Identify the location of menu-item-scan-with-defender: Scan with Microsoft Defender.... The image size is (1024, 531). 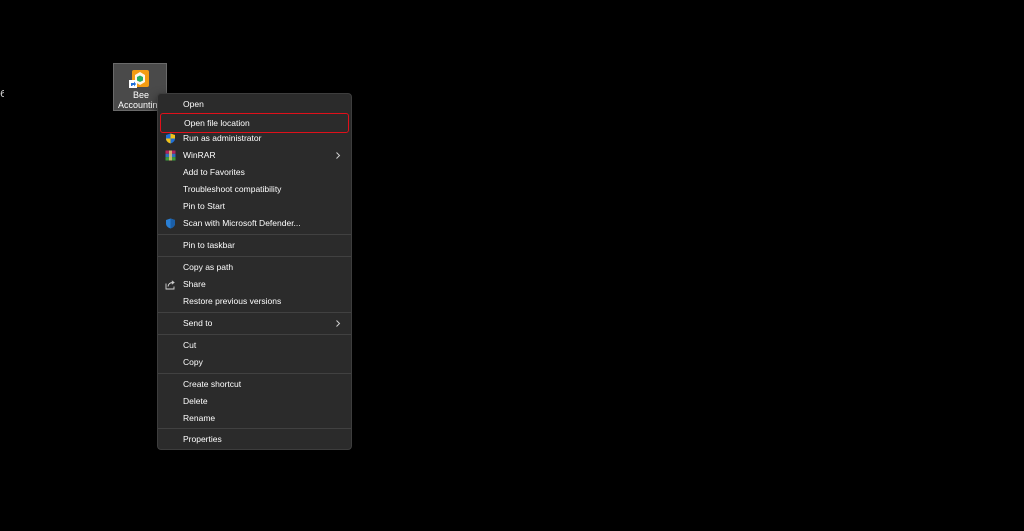
(254, 223).